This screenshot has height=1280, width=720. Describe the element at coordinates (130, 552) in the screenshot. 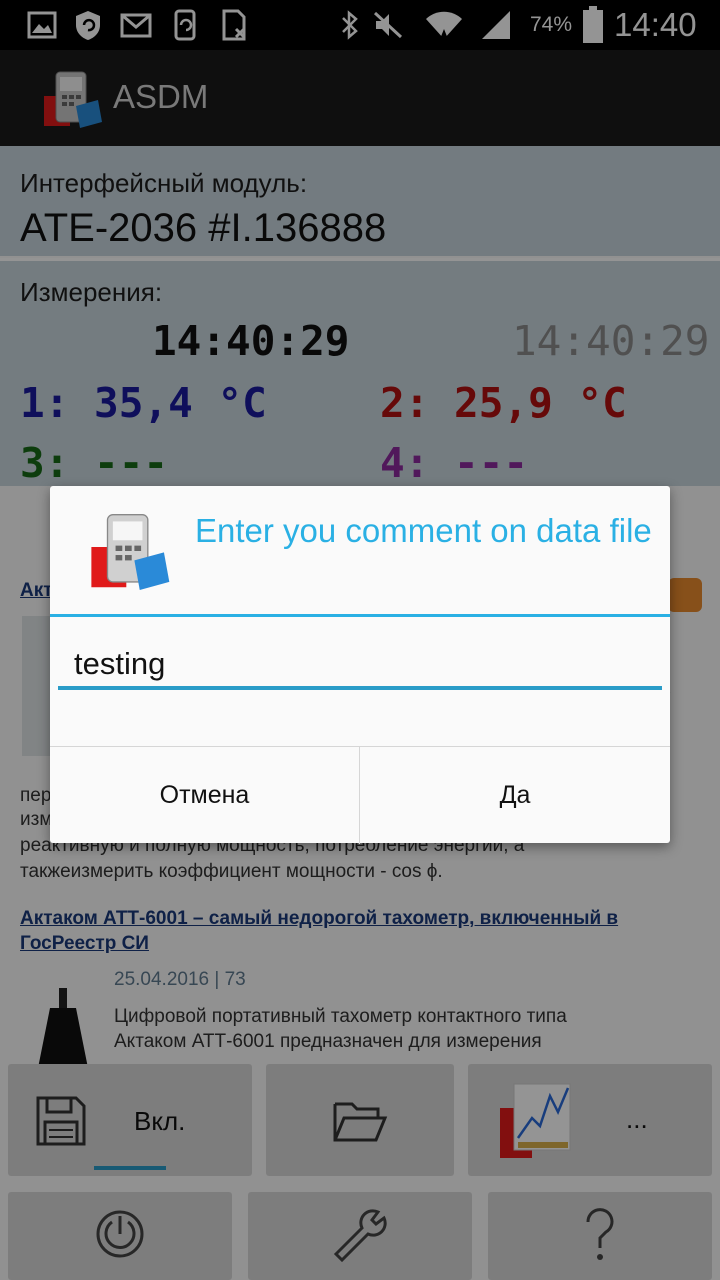

I see `app-logo-icon` at that location.